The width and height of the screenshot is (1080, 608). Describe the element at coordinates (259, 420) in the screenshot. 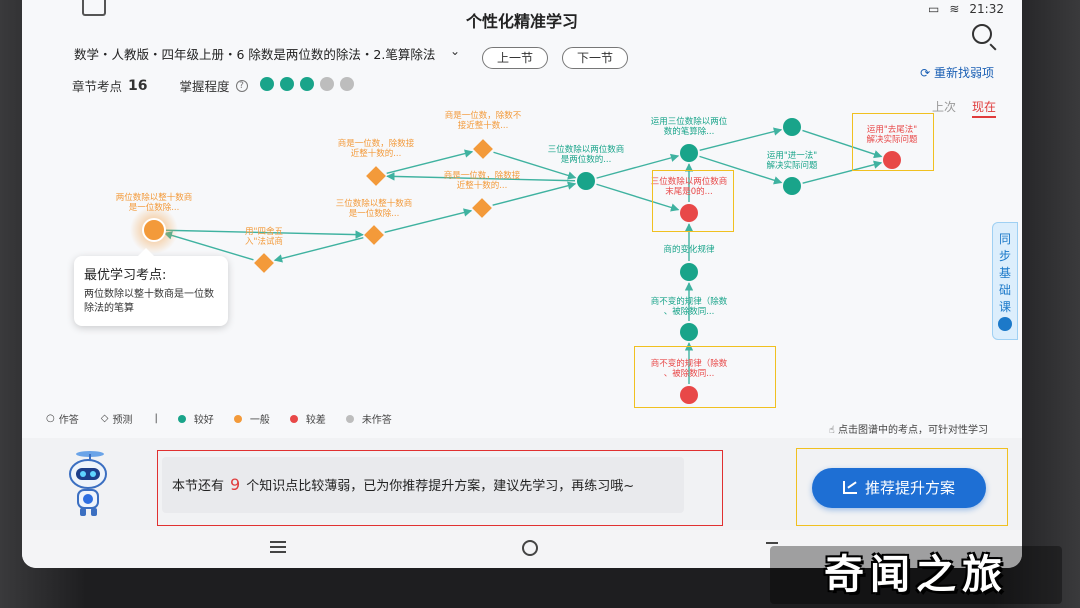

I see `legend-normal: 一般` at that location.